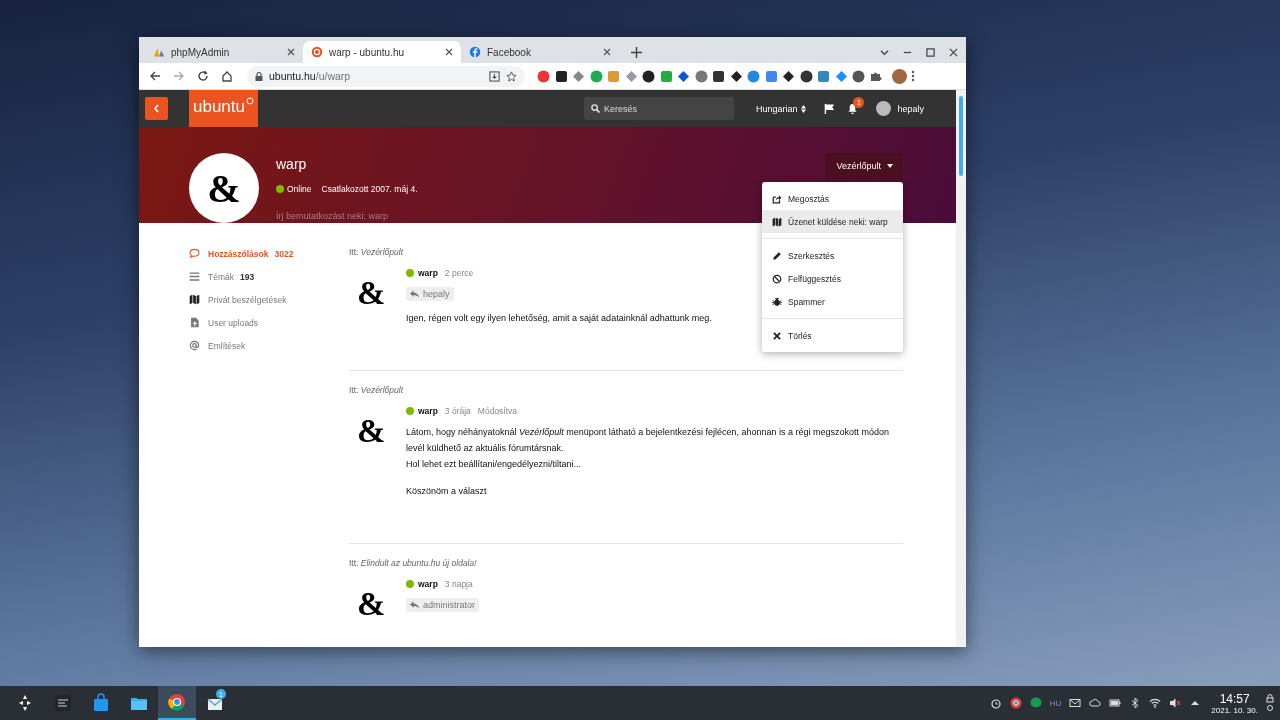 The image size is (1280, 720). What do you see at coordinates (832, 221) in the screenshot?
I see `menu-item: Üzenet küldése neki: warp` at bounding box center [832, 221].